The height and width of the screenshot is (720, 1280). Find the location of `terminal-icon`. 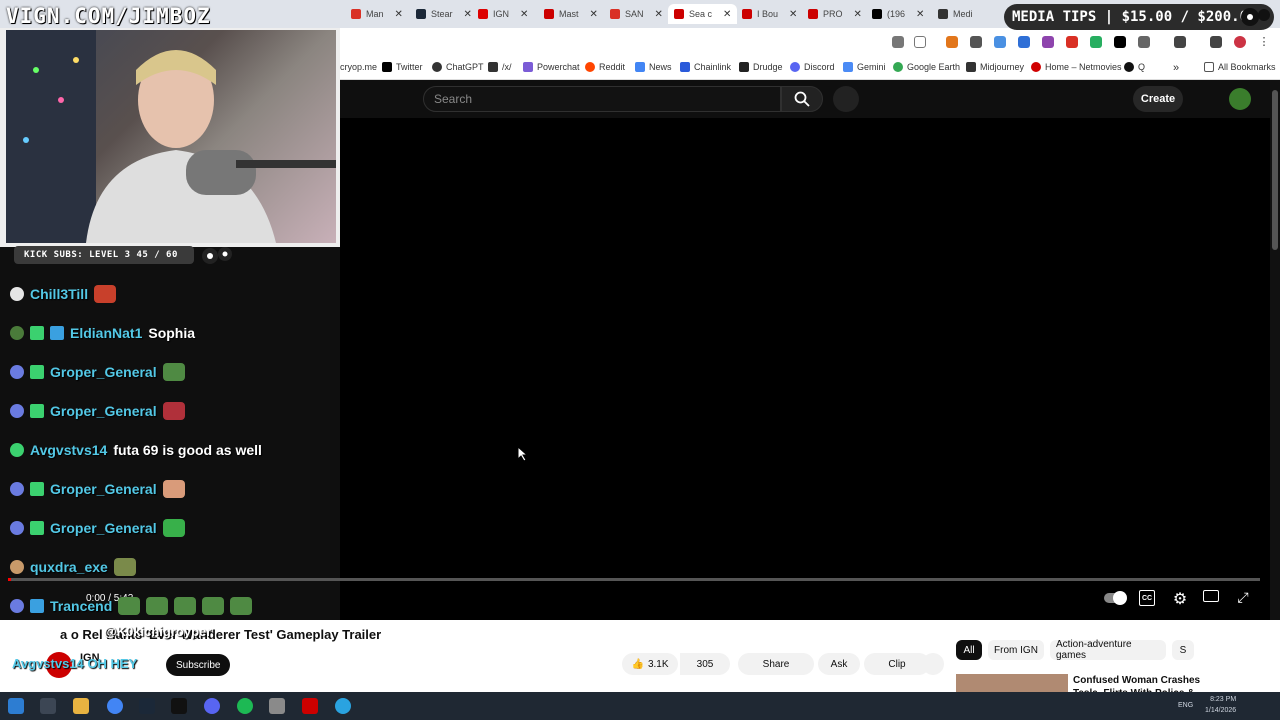

terminal-icon is located at coordinates (179, 706).